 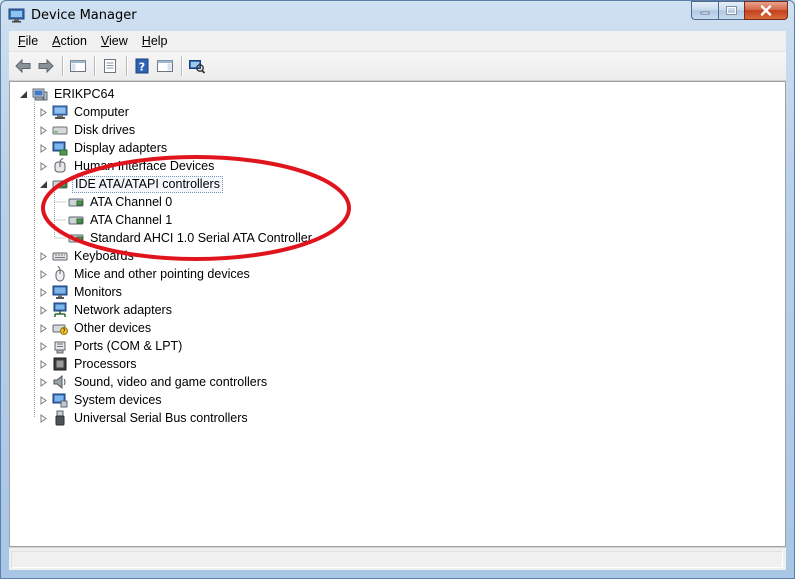 I want to click on help-button: ?, so click(x=142, y=66).